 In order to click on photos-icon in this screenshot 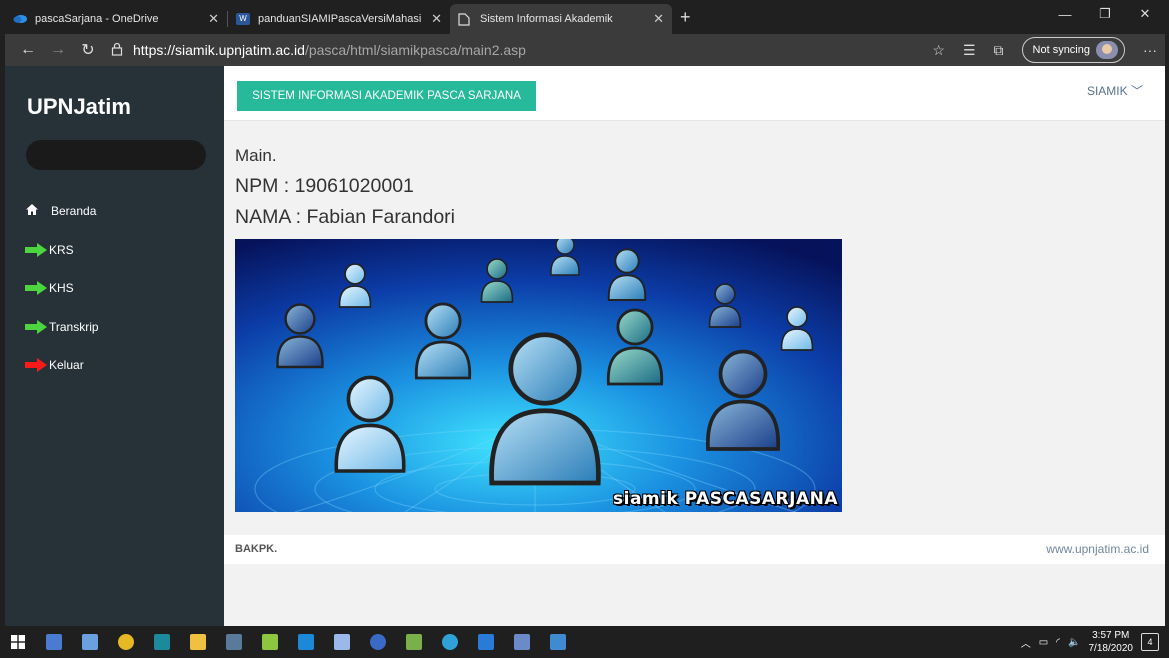, I will do `click(558, 642)`.